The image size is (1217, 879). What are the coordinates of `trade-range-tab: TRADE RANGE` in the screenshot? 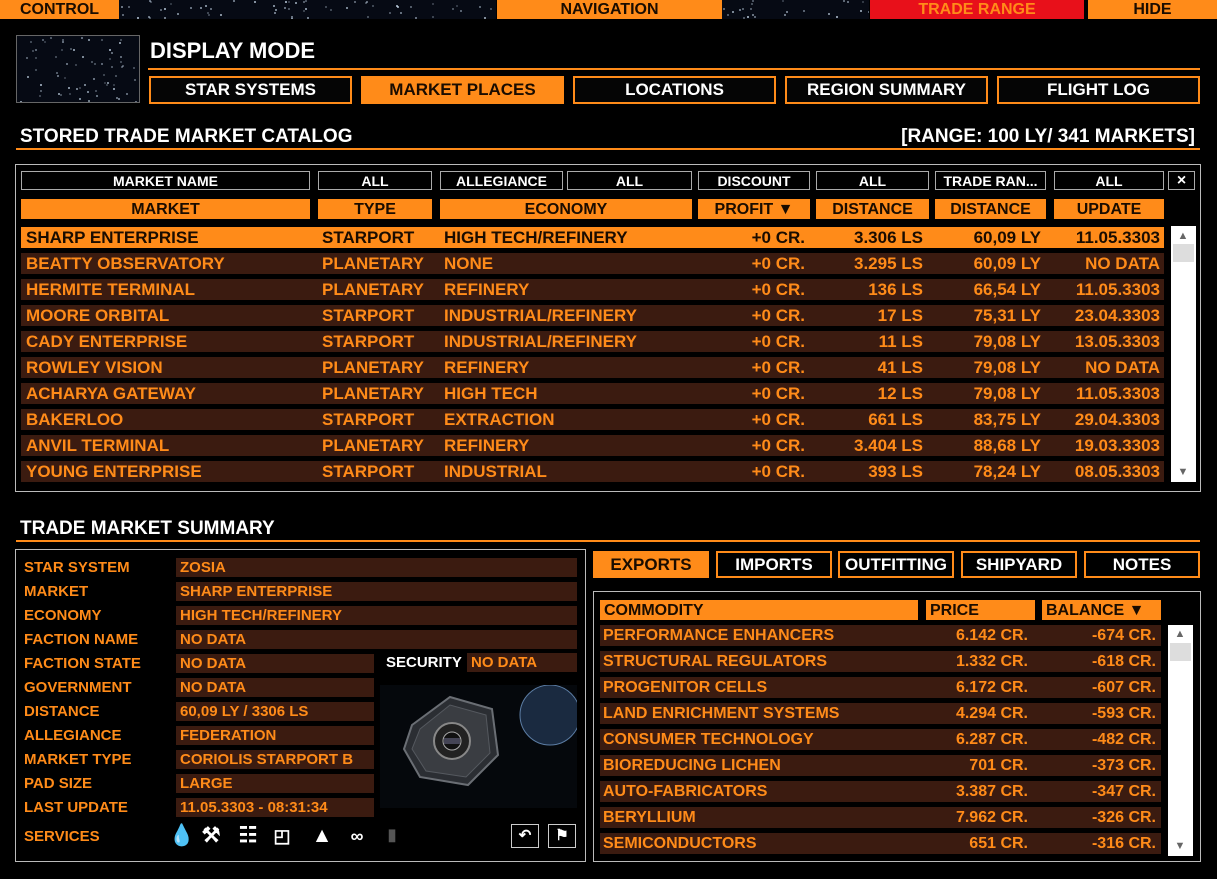 It's located at (977, 9).